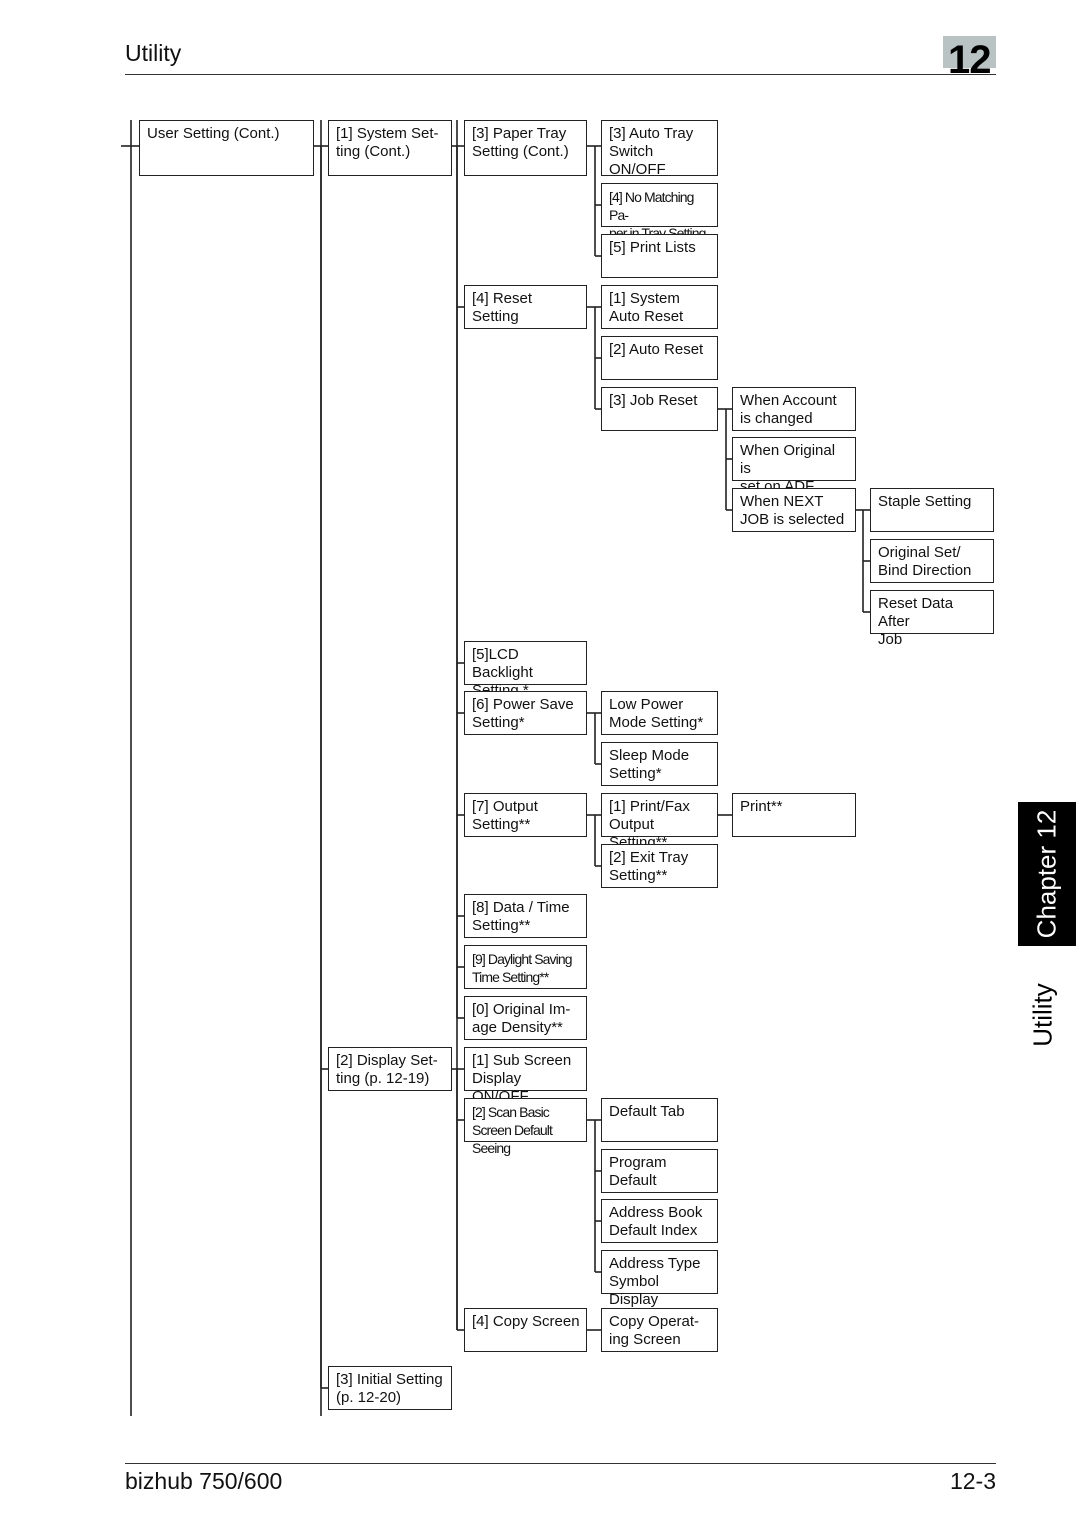 Image resolution: width=1080 pixels, height=1529 pixels. Describe the element at coordinates (1046, 874) in the screenshot. I see `chapter-tab-label: Chapter 12` at that location.